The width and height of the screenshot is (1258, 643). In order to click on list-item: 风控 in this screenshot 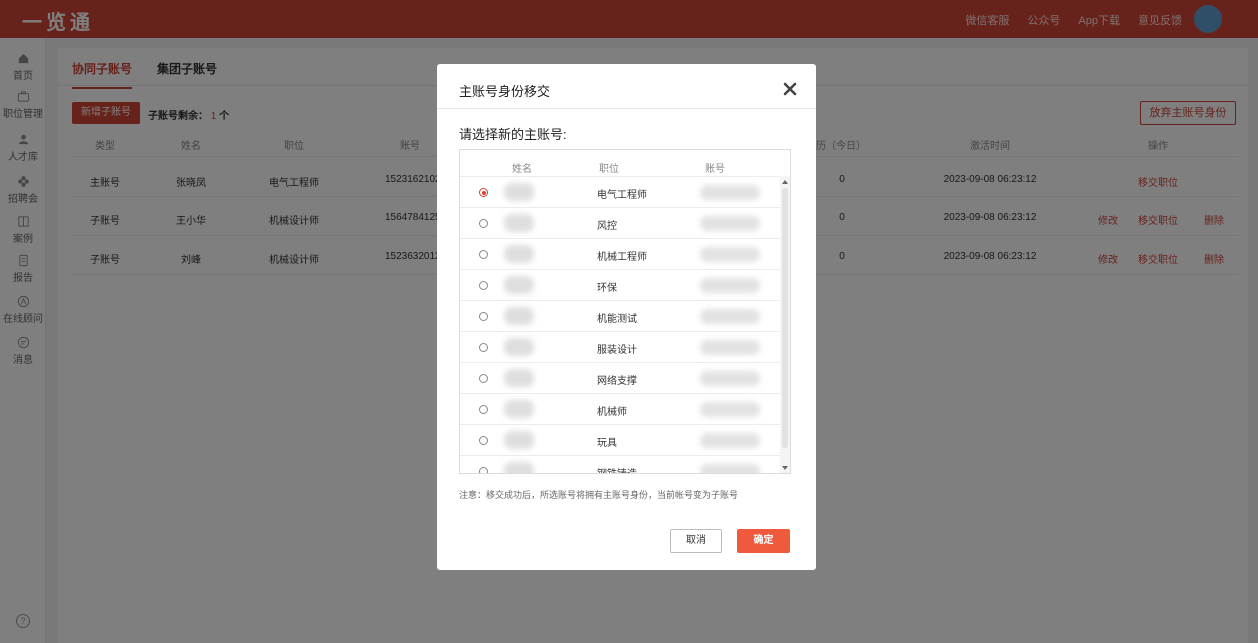, I will do `click(625, 222)`.